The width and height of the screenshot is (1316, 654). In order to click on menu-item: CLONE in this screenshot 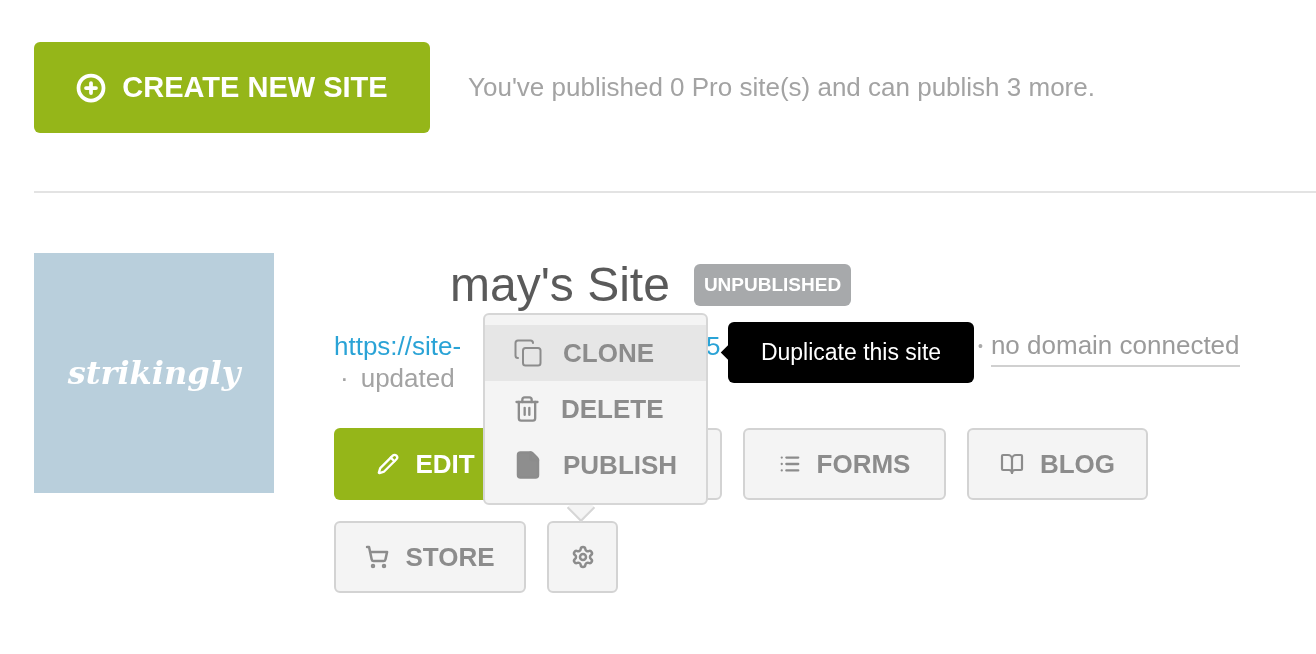, I will do `click(595, 353)`.